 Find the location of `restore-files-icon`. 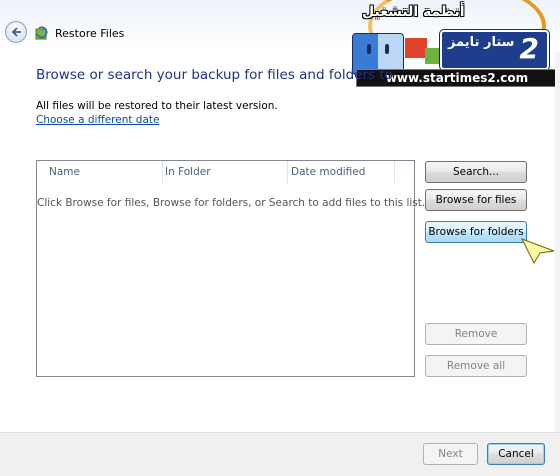

restore-files-icon is located at coordinates (41, 33).